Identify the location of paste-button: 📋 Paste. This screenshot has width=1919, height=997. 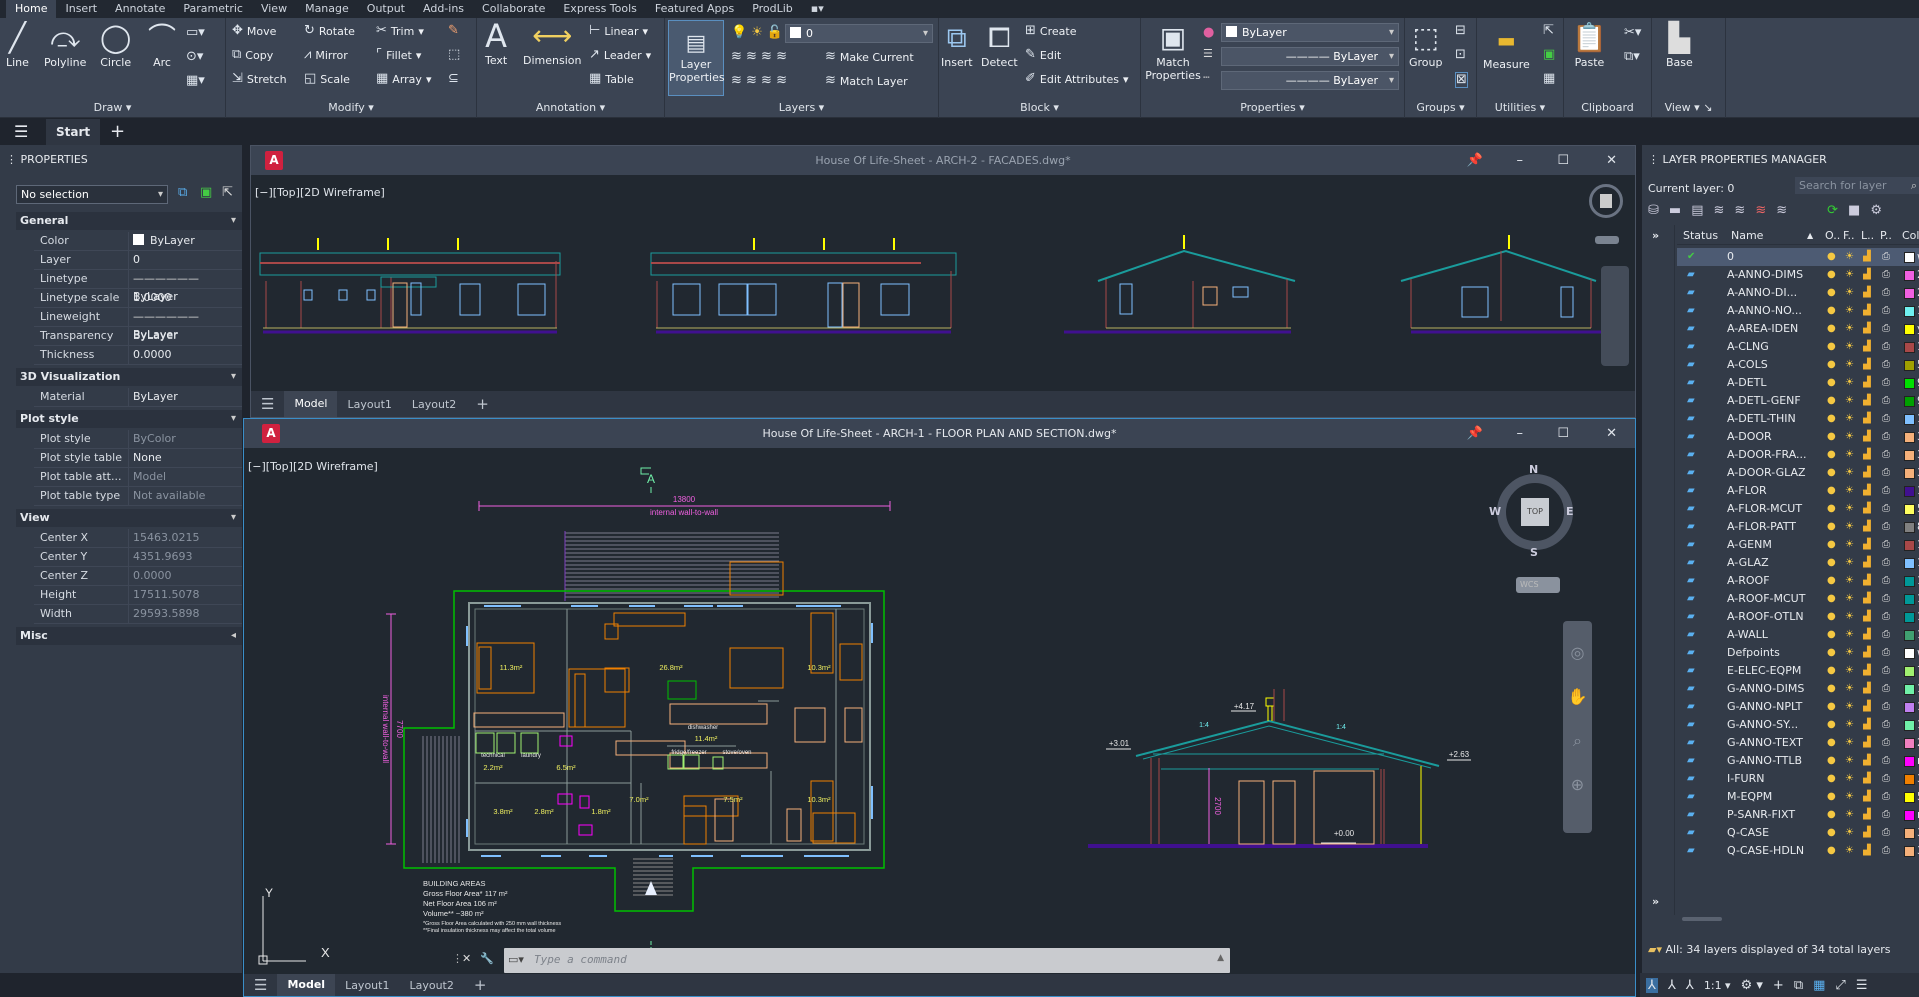
(1589, 46).